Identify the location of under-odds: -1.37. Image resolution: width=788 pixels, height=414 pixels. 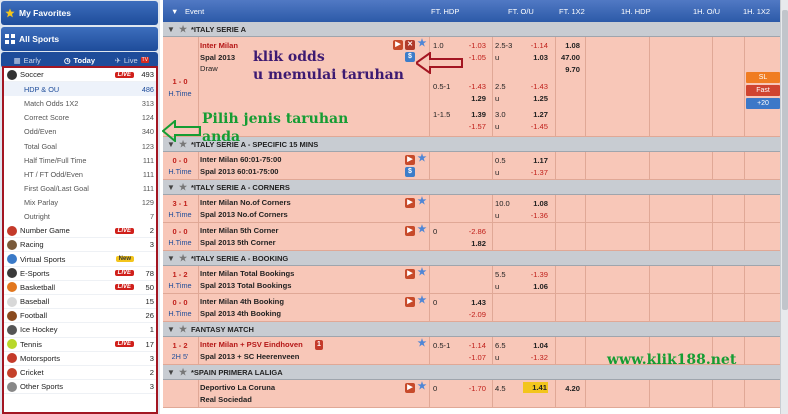
(535, 172).